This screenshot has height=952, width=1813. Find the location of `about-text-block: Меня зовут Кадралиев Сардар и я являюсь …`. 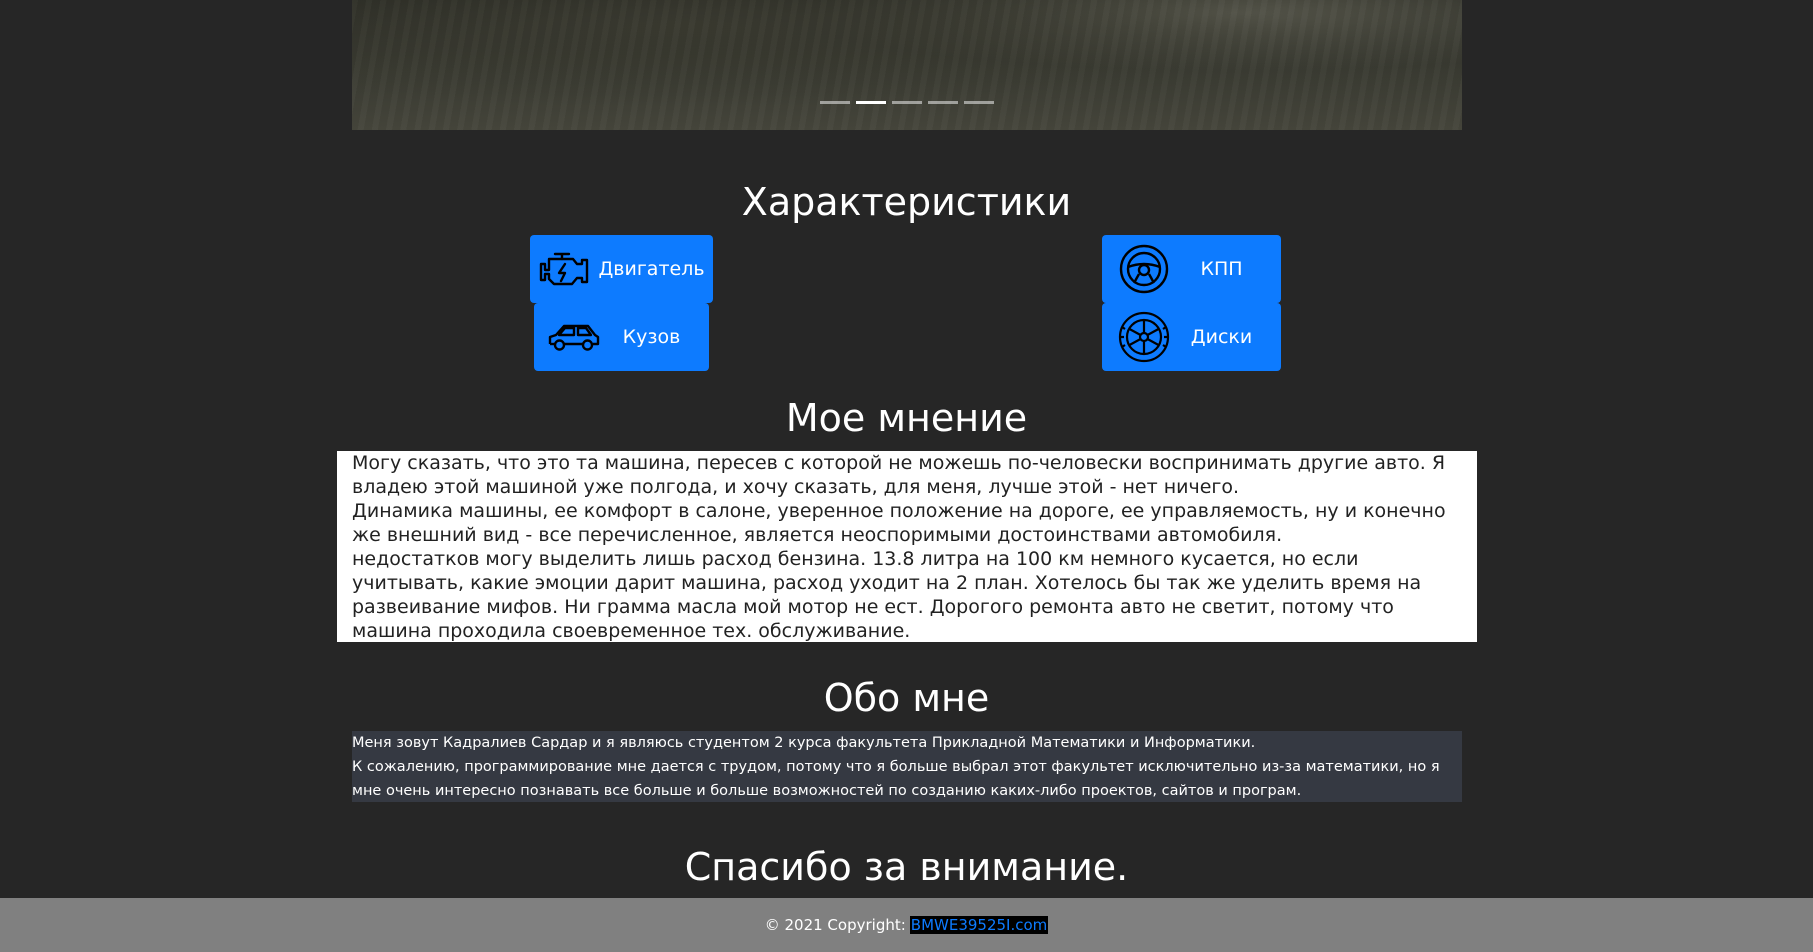

about-text-block: Меня зовут Кадралиев Сардар и я являюсь … is located at coordinates (907, 766).